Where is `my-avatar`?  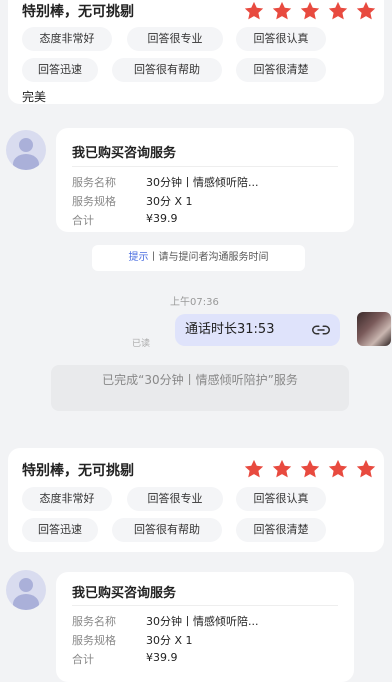
my-avatar is located at coordinates (374, 329).